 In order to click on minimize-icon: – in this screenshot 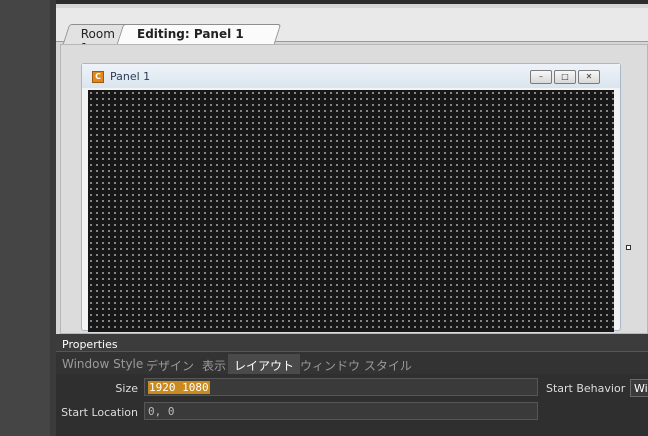, I will do `click(541, 77)`.